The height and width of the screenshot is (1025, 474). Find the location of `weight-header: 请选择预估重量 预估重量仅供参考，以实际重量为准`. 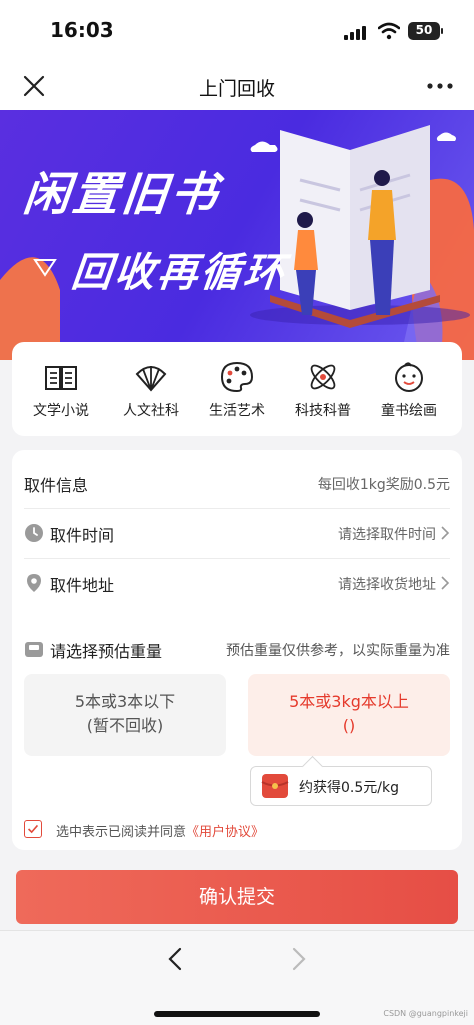

weight-header: 请选择预估重量 预估重量仅供参考，以实际重量为准 is located at coordinates (237, 650).